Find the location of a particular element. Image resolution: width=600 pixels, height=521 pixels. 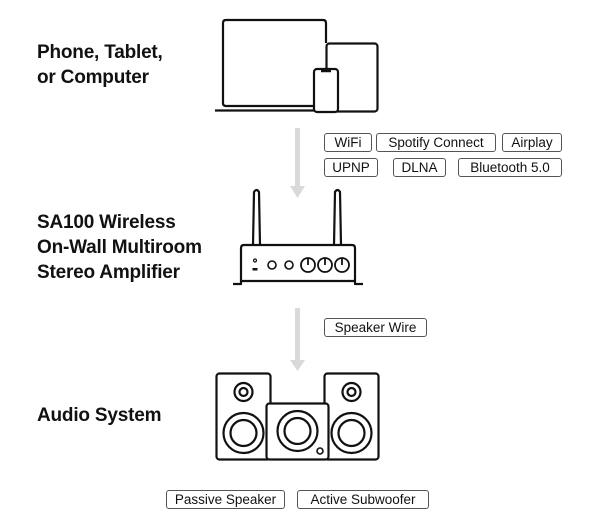

tag-wifi: WiFi is located at coordinates (348, 142).